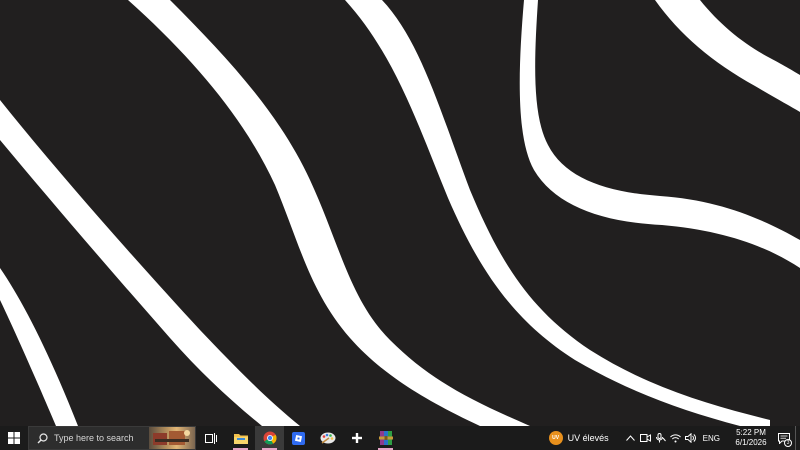 This screenshot has height=450, width=800. I want to click on windows-logo-icon, so click(14, 438).